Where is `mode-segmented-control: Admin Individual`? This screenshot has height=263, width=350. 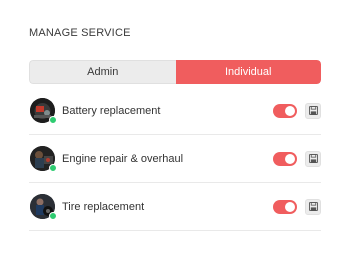
mode-segmented-control: Admin Individual is located at coordinates (175, 72).